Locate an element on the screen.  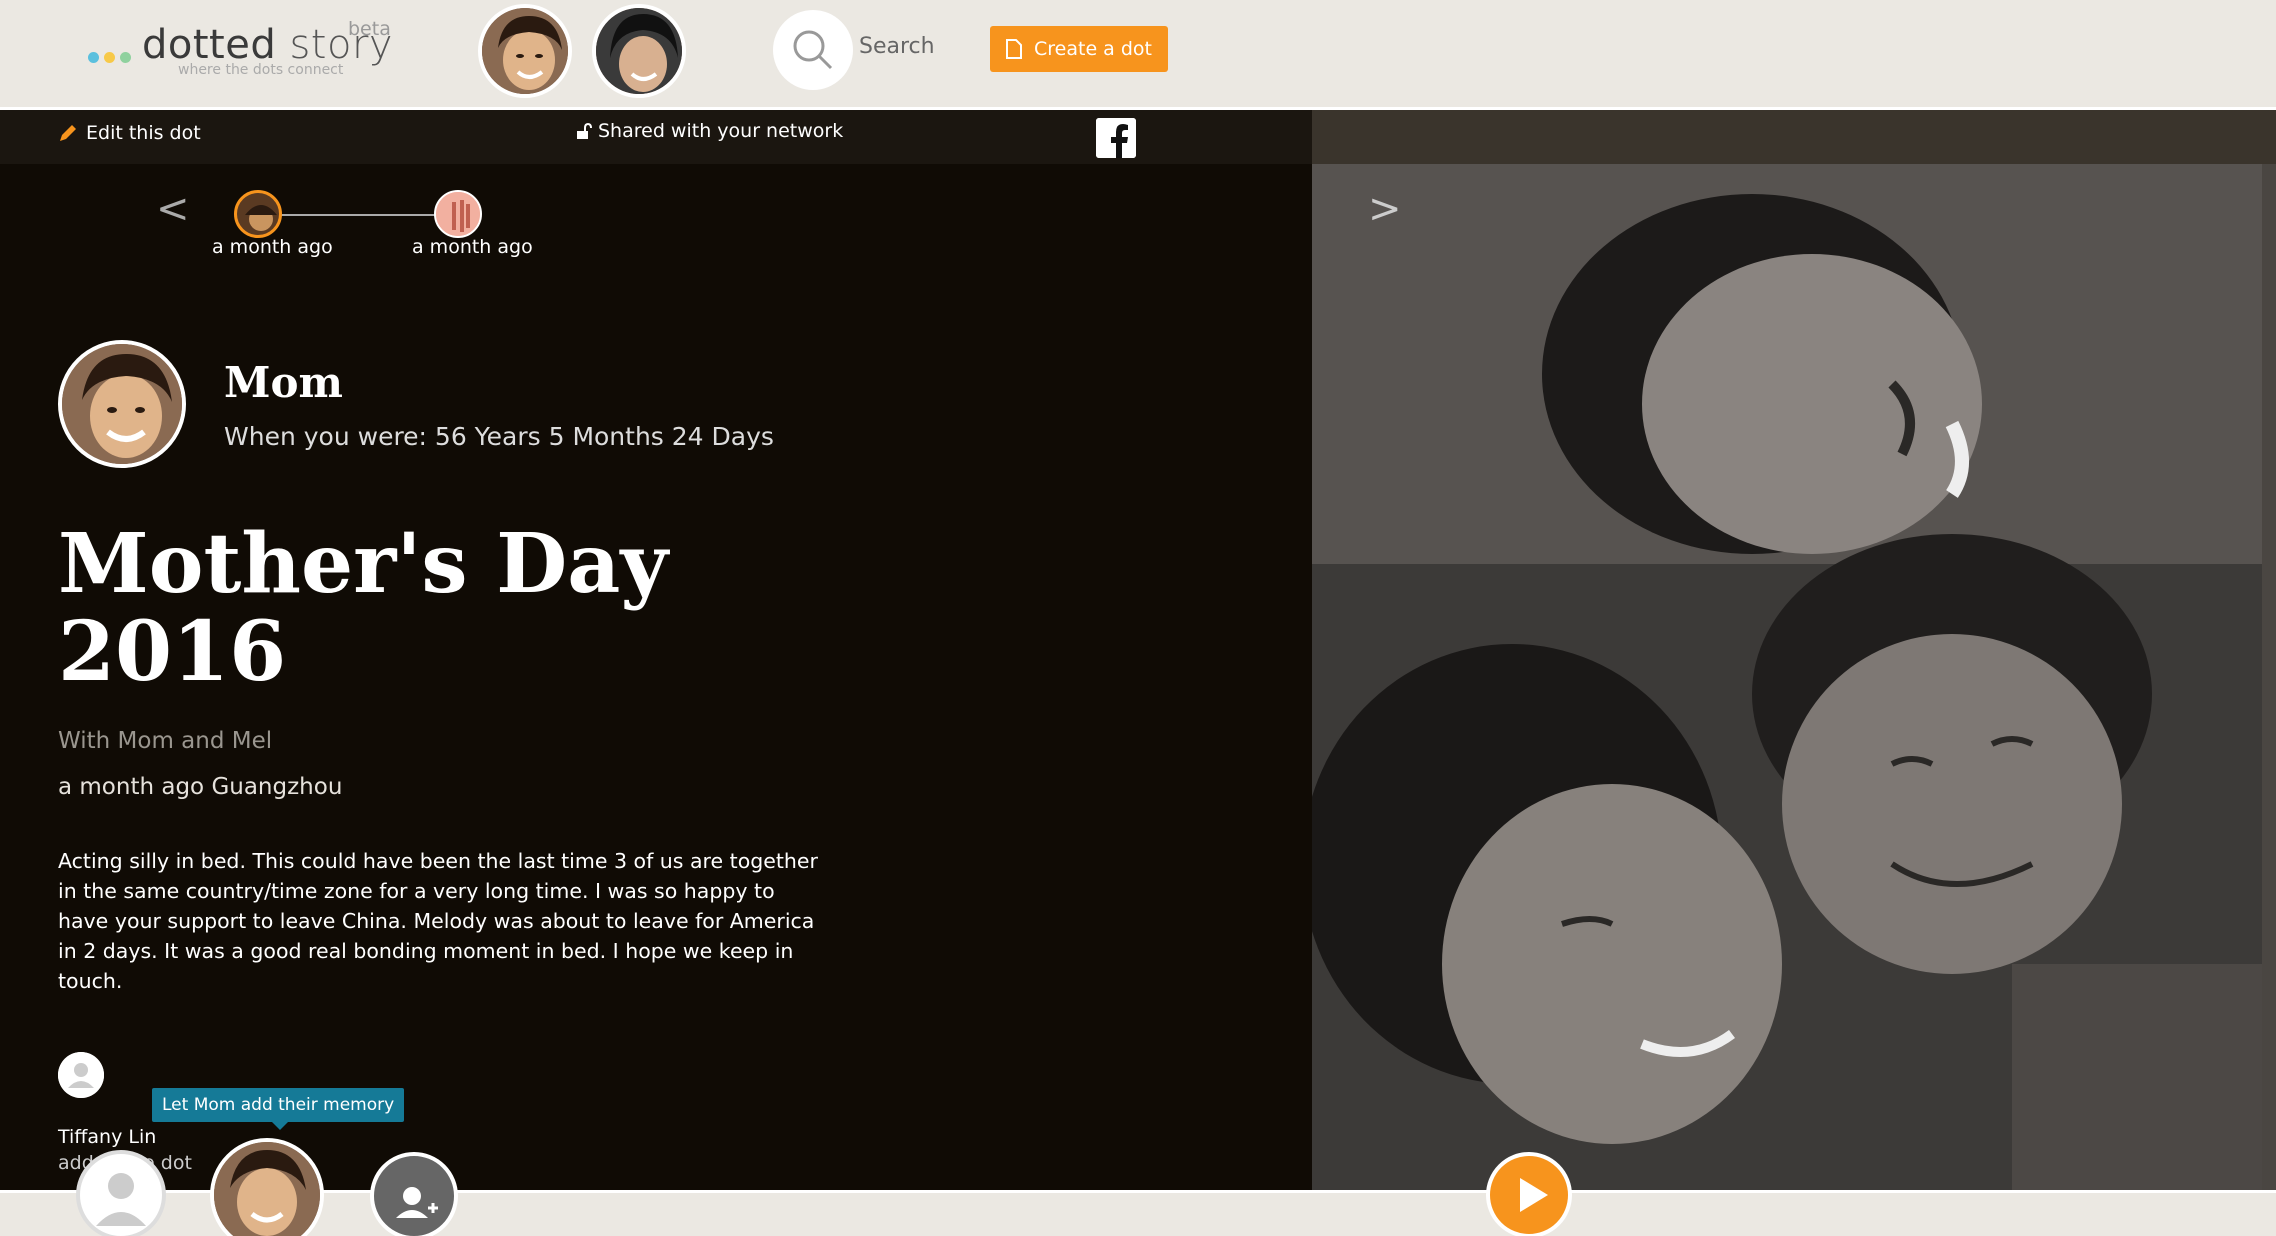
create-dot-label: Create a dot is located at coordinates (1093, 49).